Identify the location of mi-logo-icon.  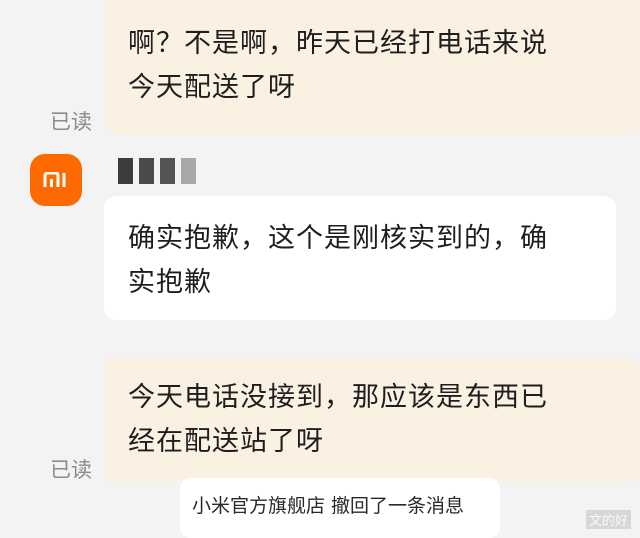
(54, 179).